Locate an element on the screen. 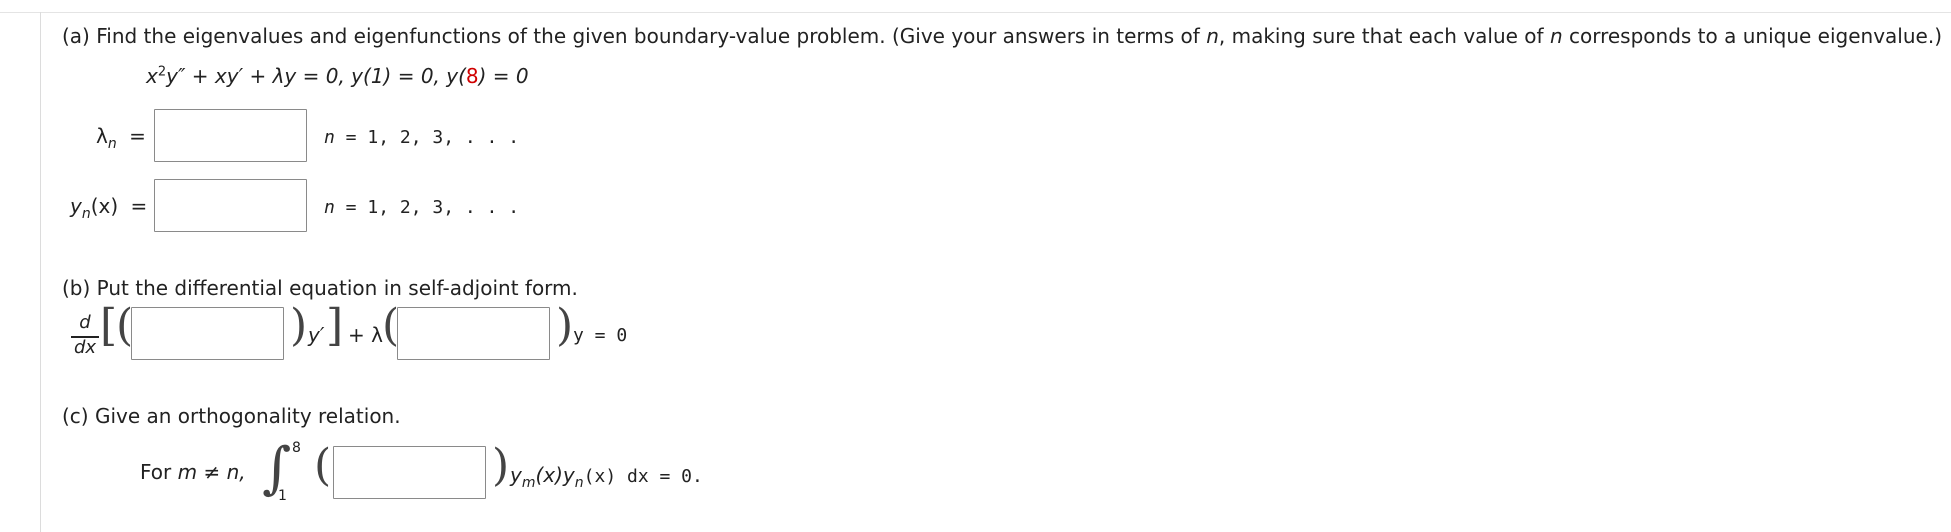  part-a-prompt-text: corresponds to a unique eigenvalue.) is located at coordinates (1752, 36).